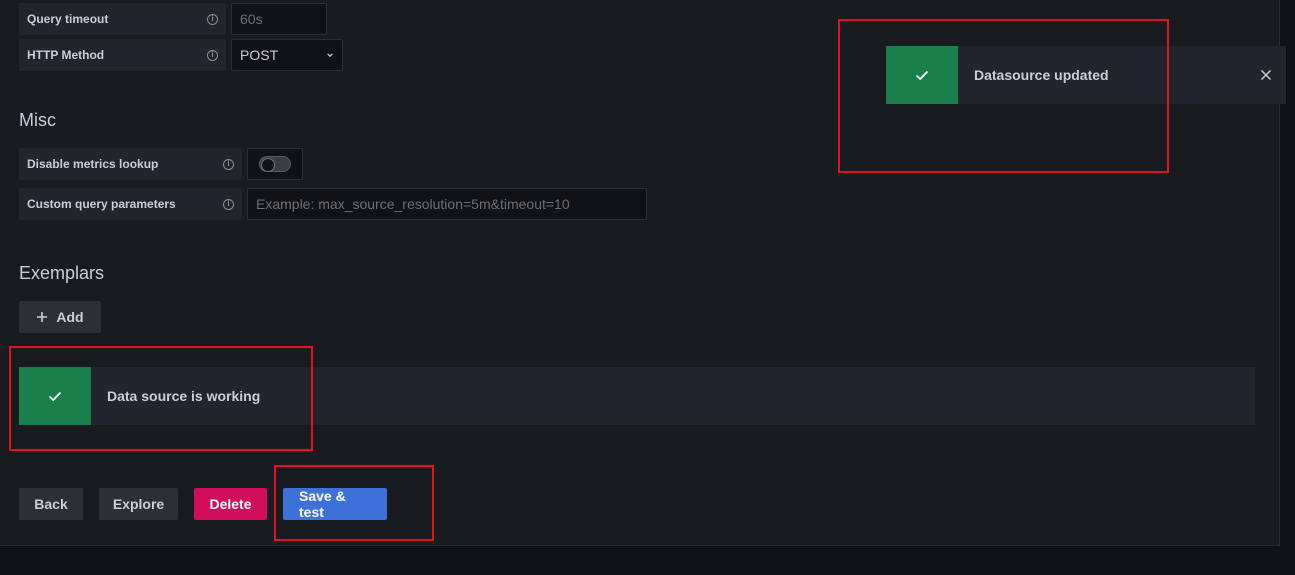 This screenshot has width=1295, height=575. I want to click on http-method-label-text: HTTP Method, so click(66, 55).